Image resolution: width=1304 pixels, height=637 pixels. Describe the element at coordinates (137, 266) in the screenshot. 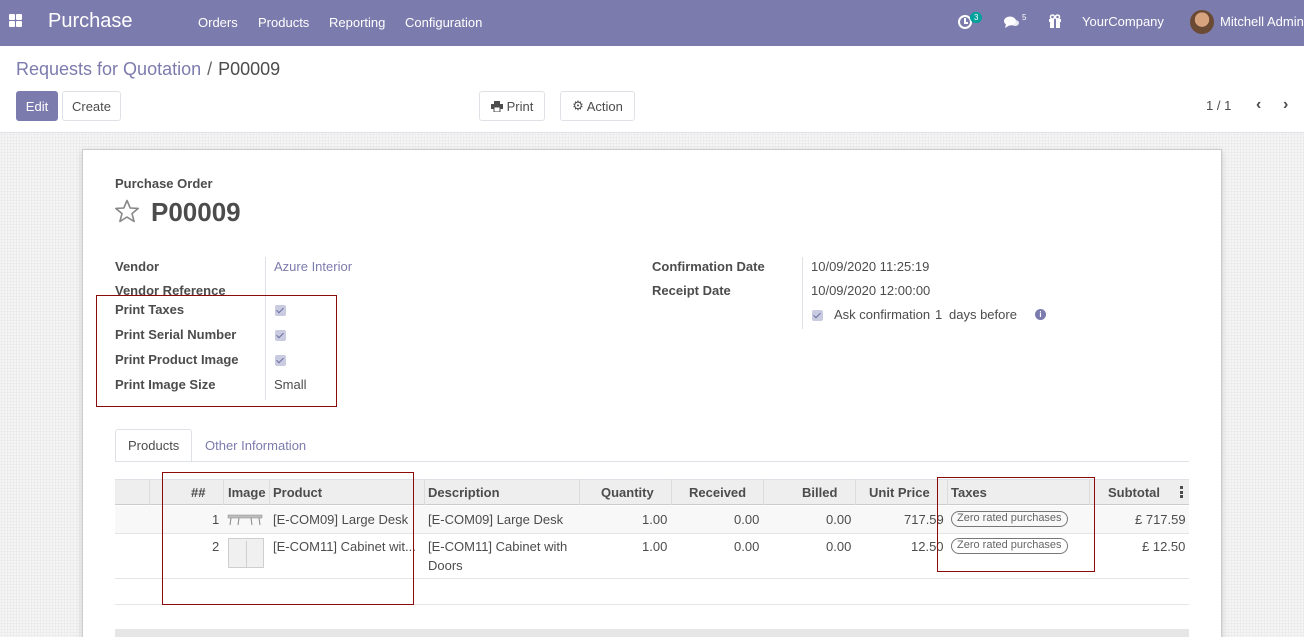

I see `vendor-label: Vendor` at that location.